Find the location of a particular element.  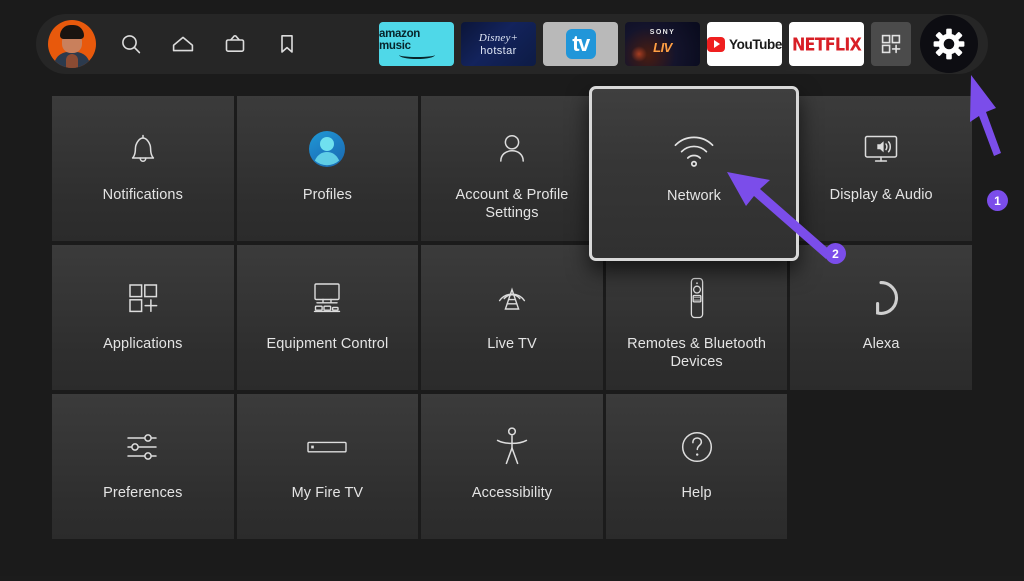

tile-label: Network is located at coordinates (694, 196).